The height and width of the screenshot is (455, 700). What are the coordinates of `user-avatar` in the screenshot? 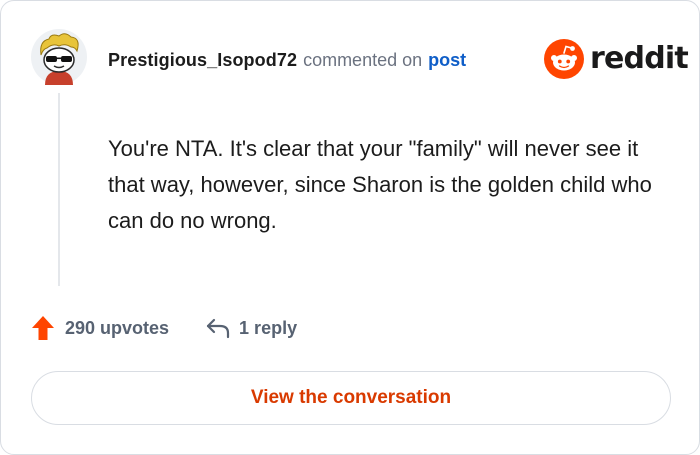 It's located at (59, 57).